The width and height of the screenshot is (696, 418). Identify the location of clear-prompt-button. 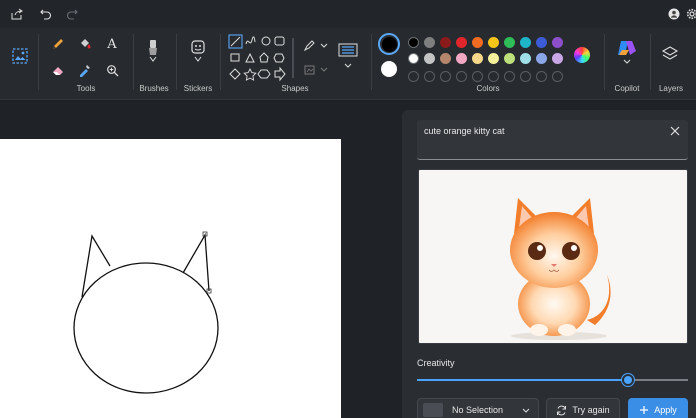
(675, 130).